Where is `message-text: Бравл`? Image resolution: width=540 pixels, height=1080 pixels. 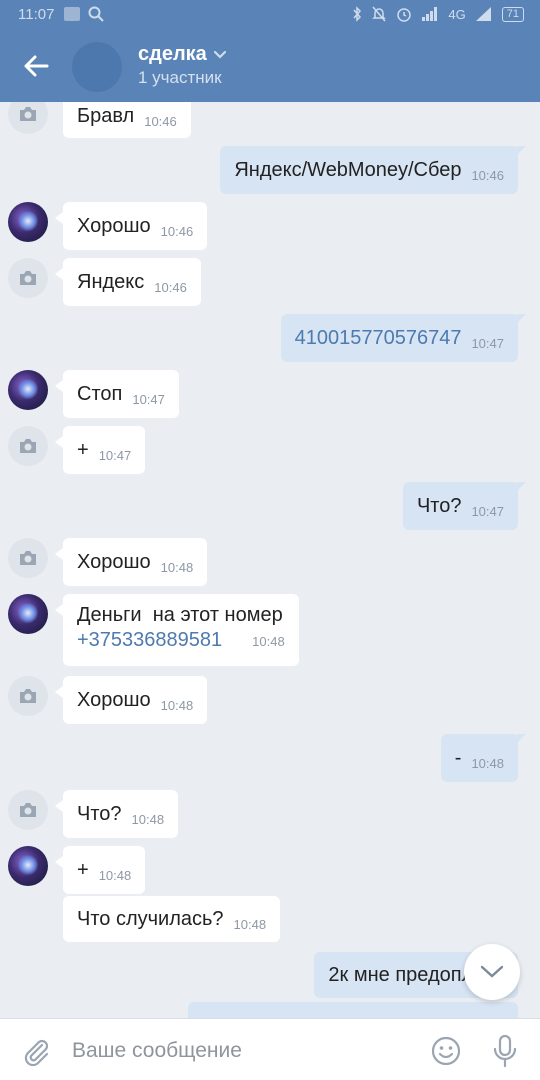
message-text: Бравл is located at coordinates (106, 115).